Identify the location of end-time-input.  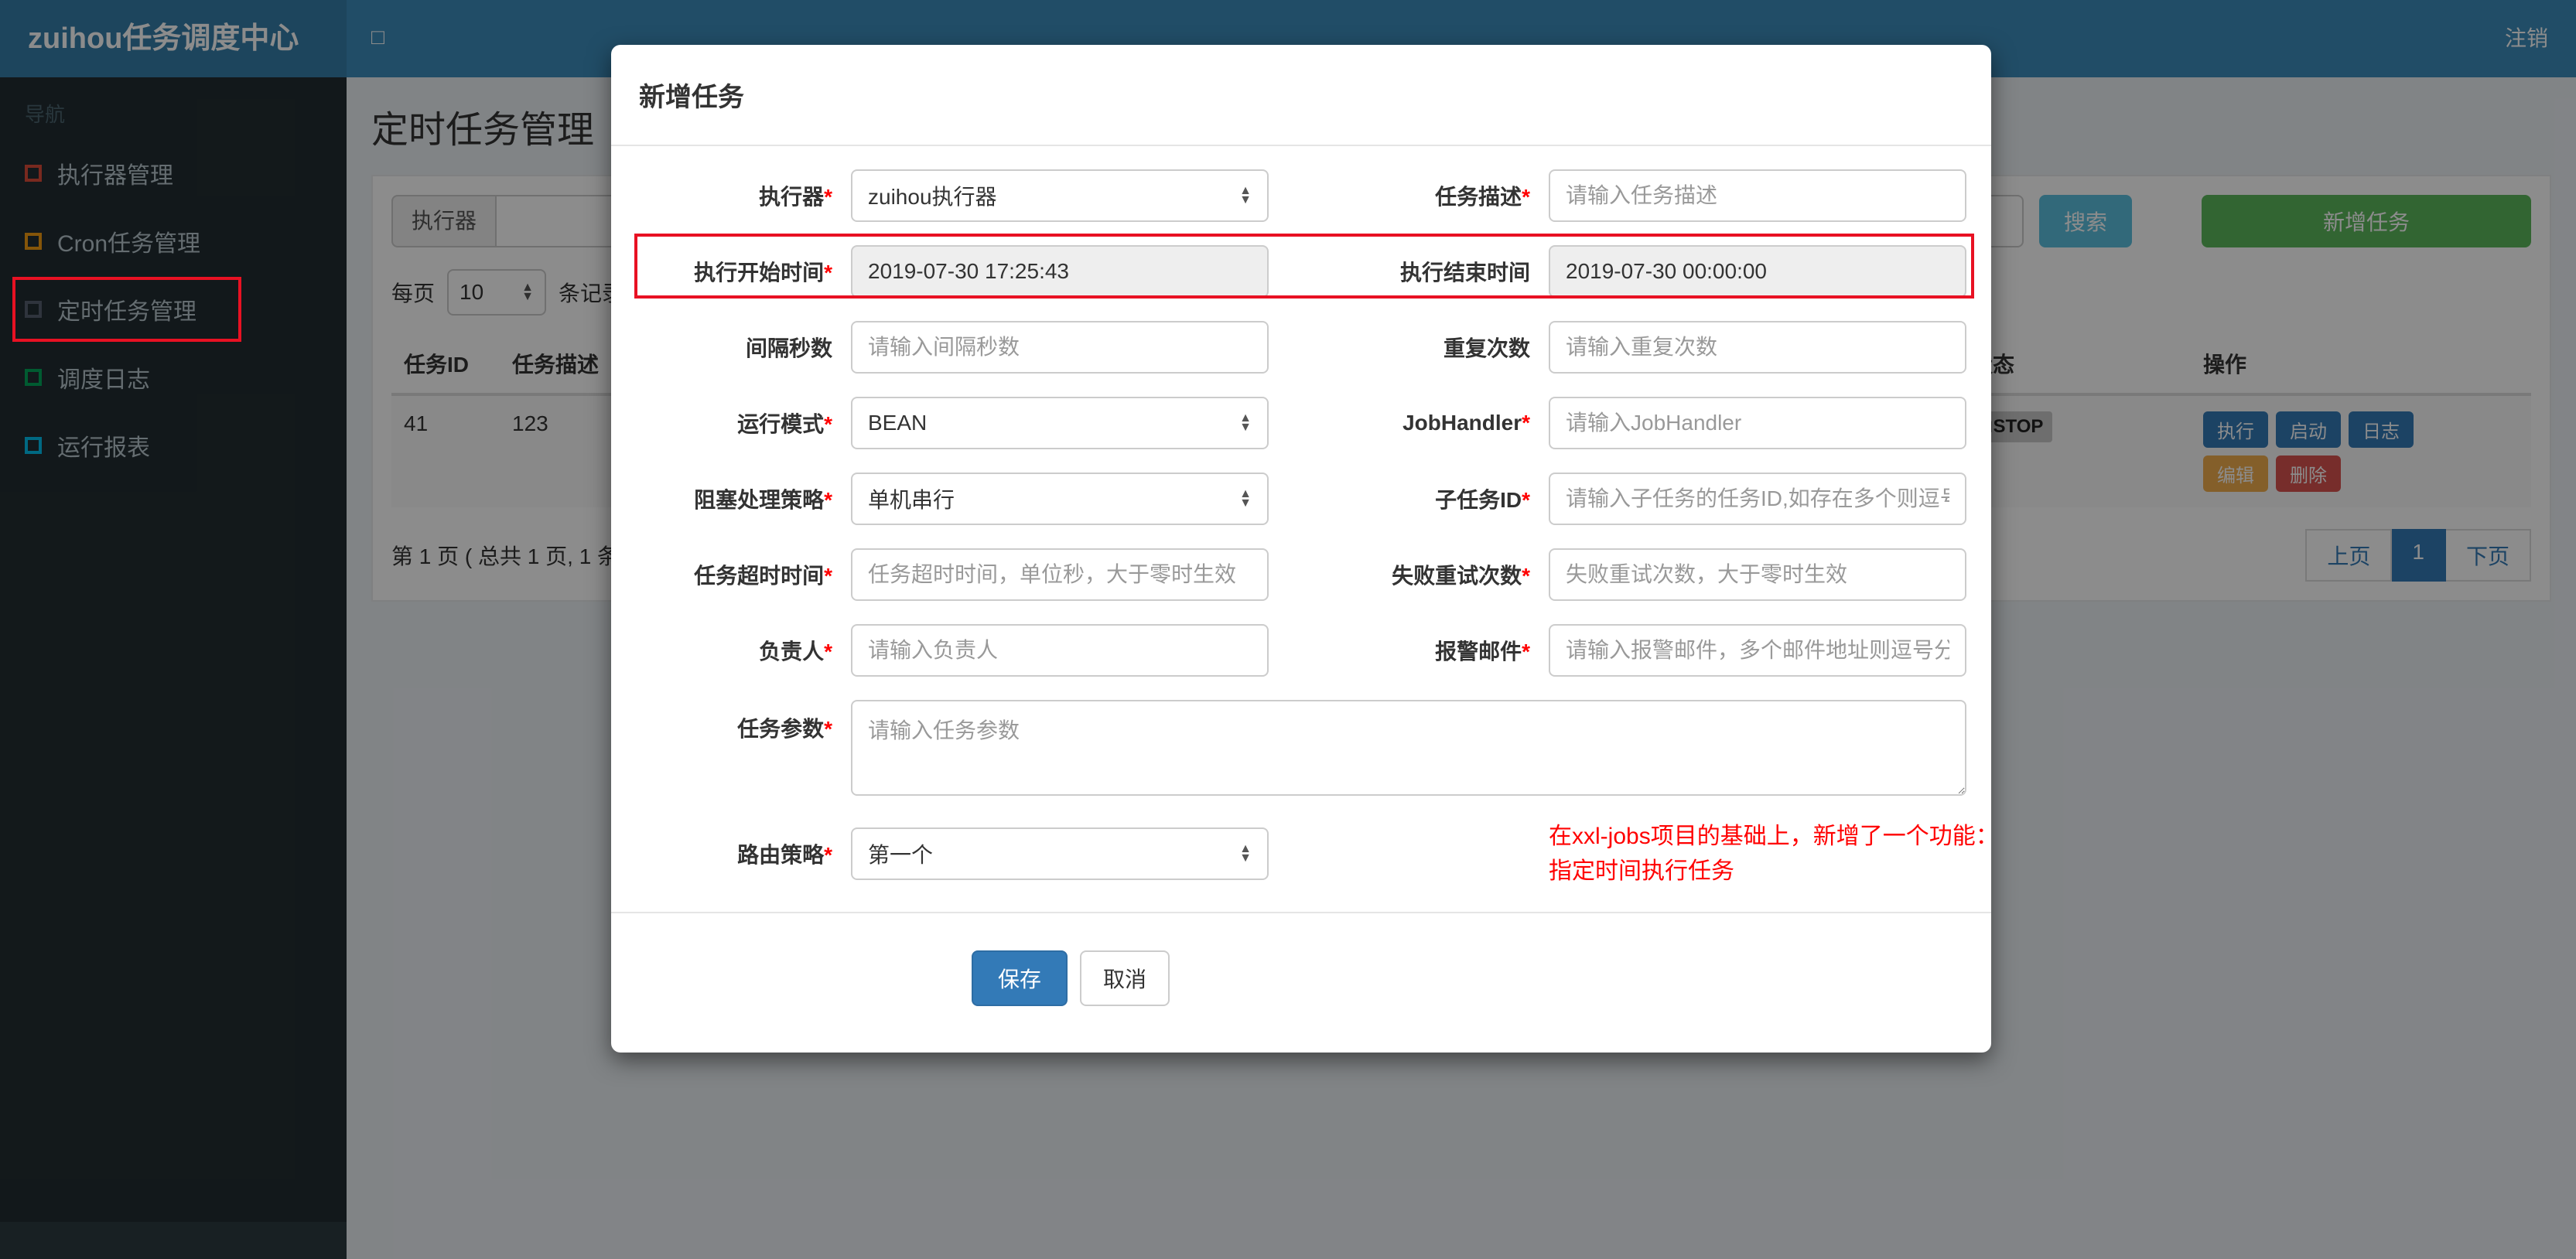
(1757, 272).